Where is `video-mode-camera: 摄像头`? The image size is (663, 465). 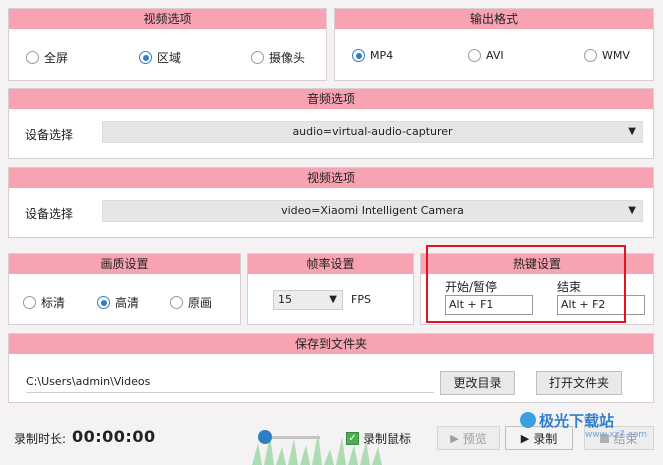
video-mode-camera: 摄像头 is located at coordinates (278, 57).